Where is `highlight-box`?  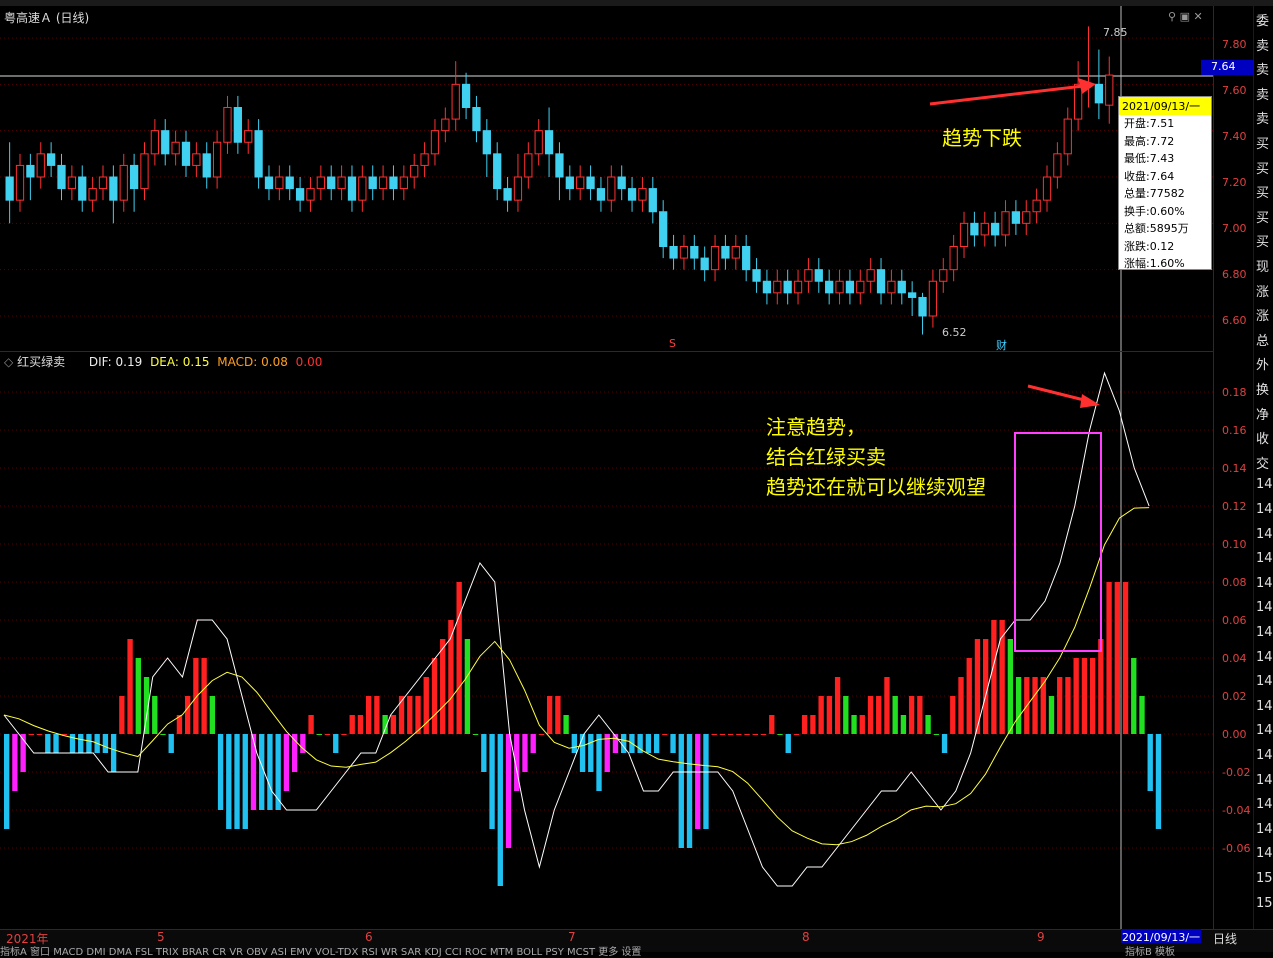
highlight-box is located at coordinates (1058, 542).